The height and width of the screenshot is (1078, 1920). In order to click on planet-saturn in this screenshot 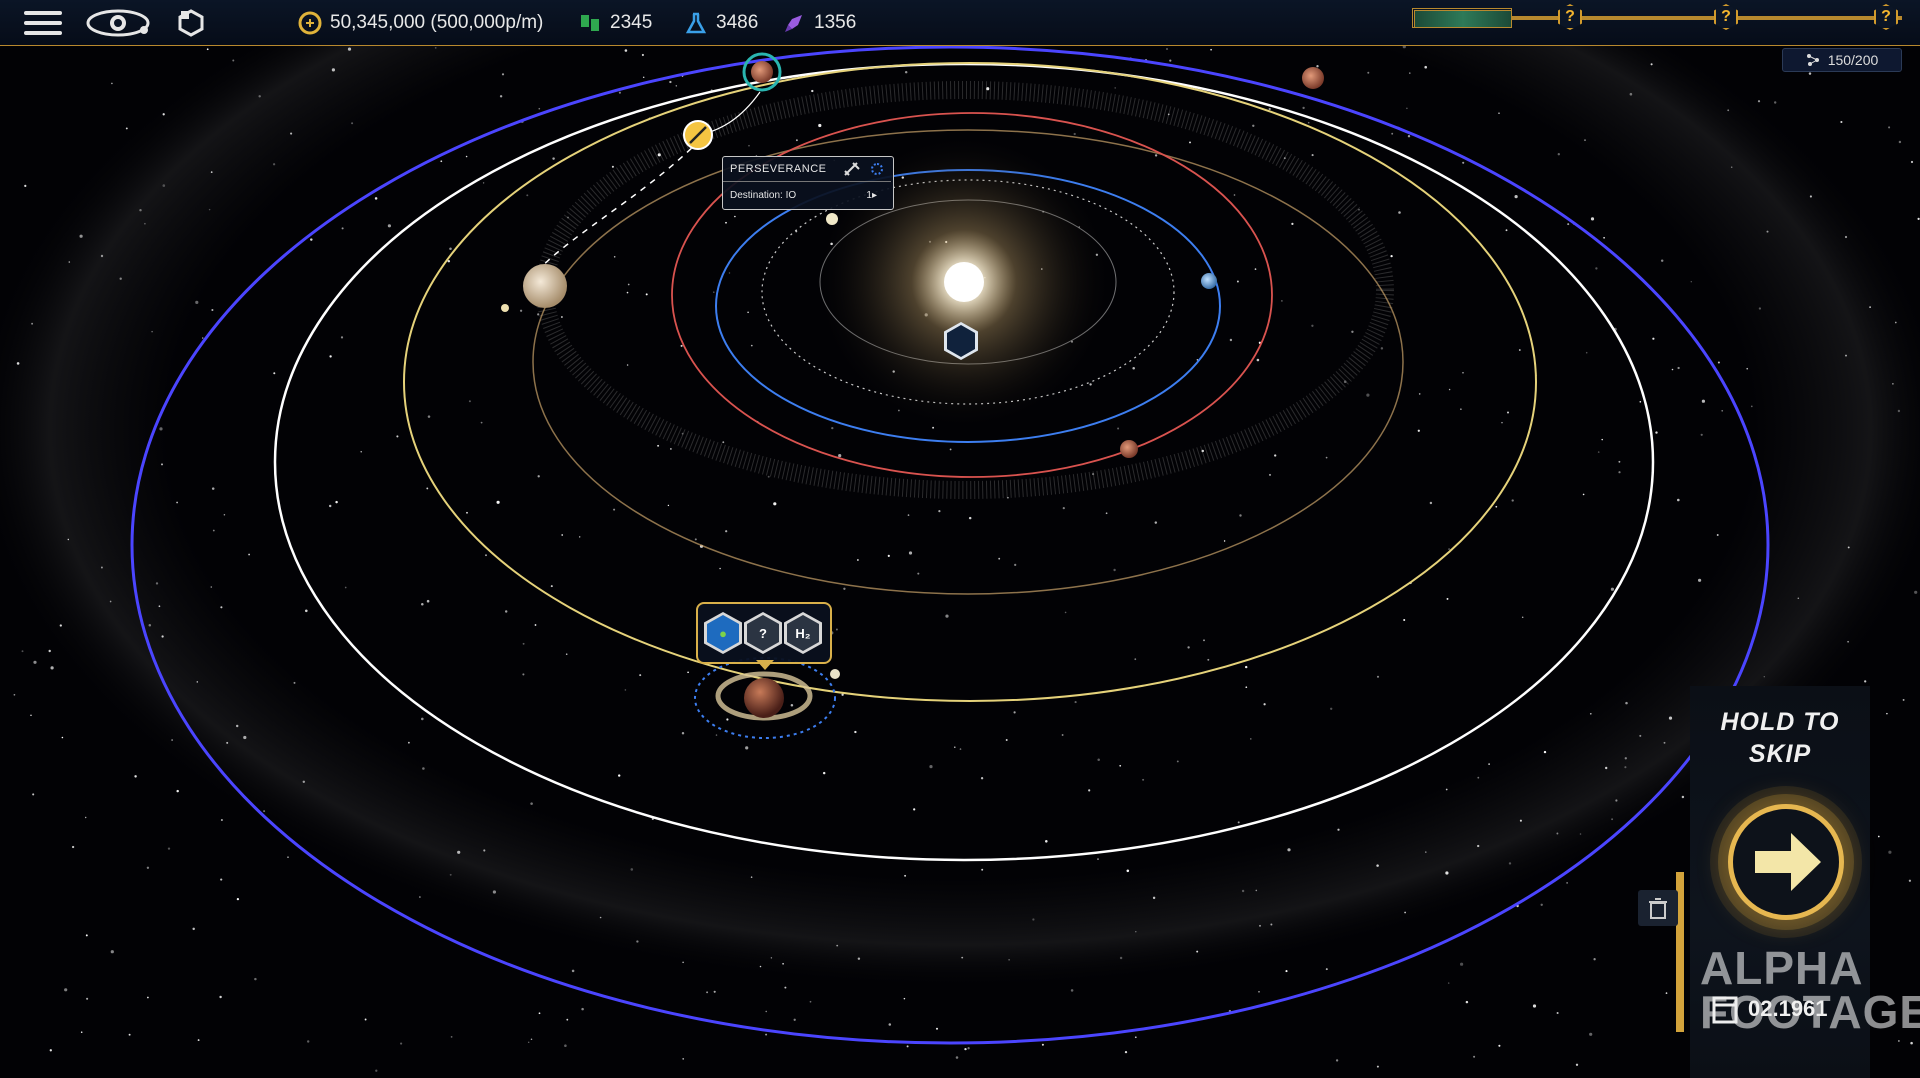, I will do `click(764, 698)`.